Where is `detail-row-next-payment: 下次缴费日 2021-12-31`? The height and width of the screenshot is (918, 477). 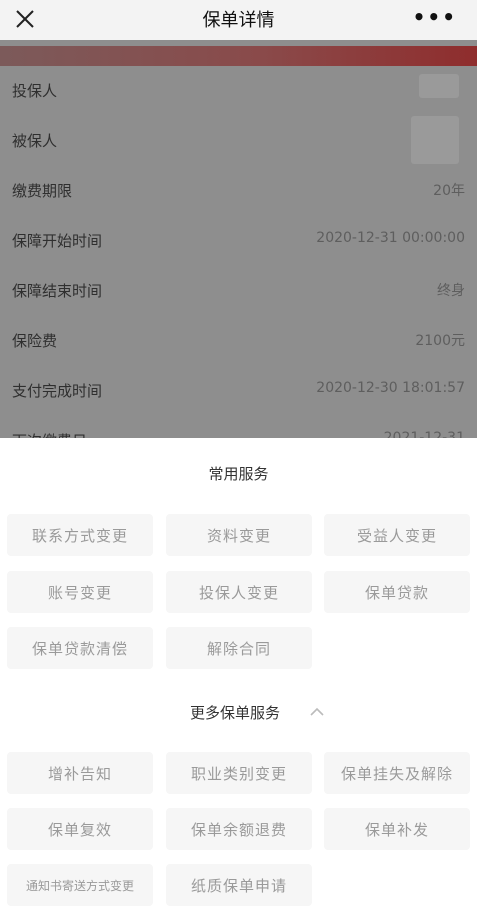 detail-row-next-payment: 下次缴费日 2021-12-31 is located at coordinates (238, 427).